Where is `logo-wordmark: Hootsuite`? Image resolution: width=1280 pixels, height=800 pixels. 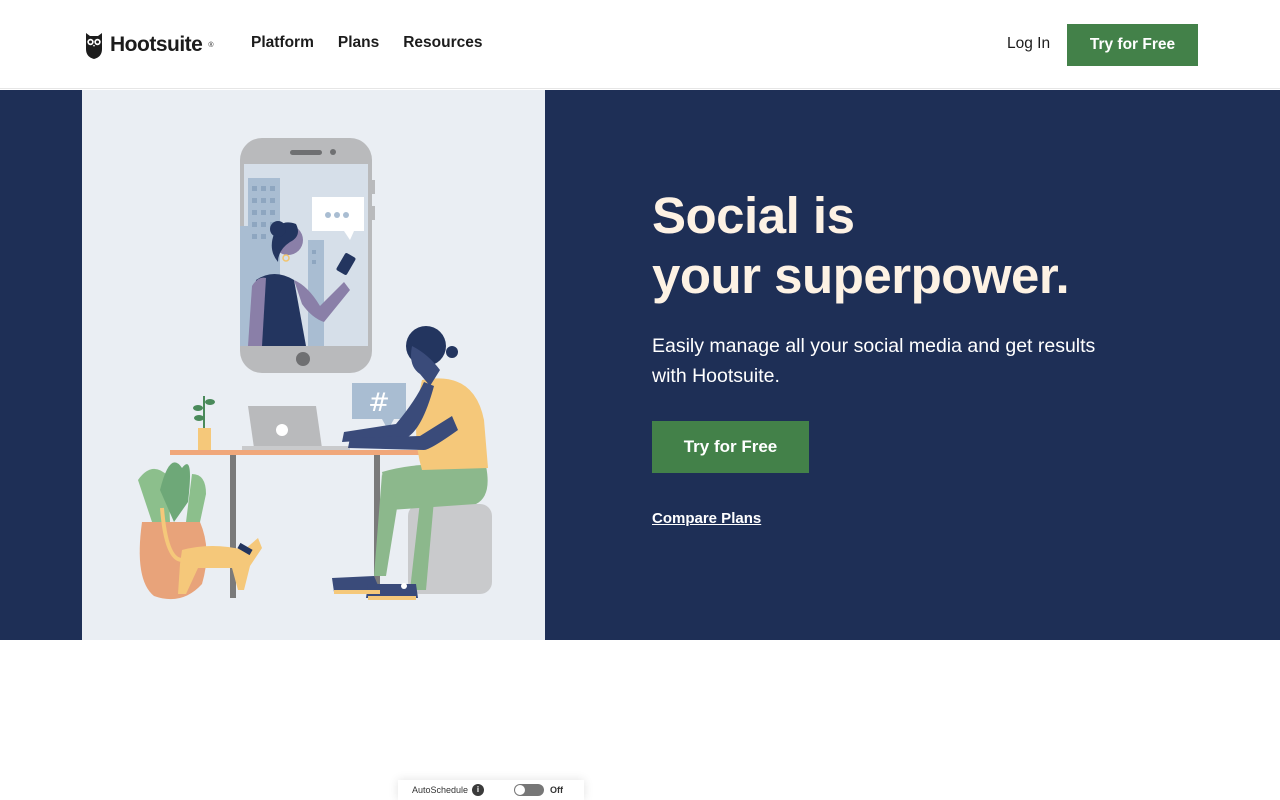
logo-wordmark: Hootsuite is located at coordinates (156, 44).